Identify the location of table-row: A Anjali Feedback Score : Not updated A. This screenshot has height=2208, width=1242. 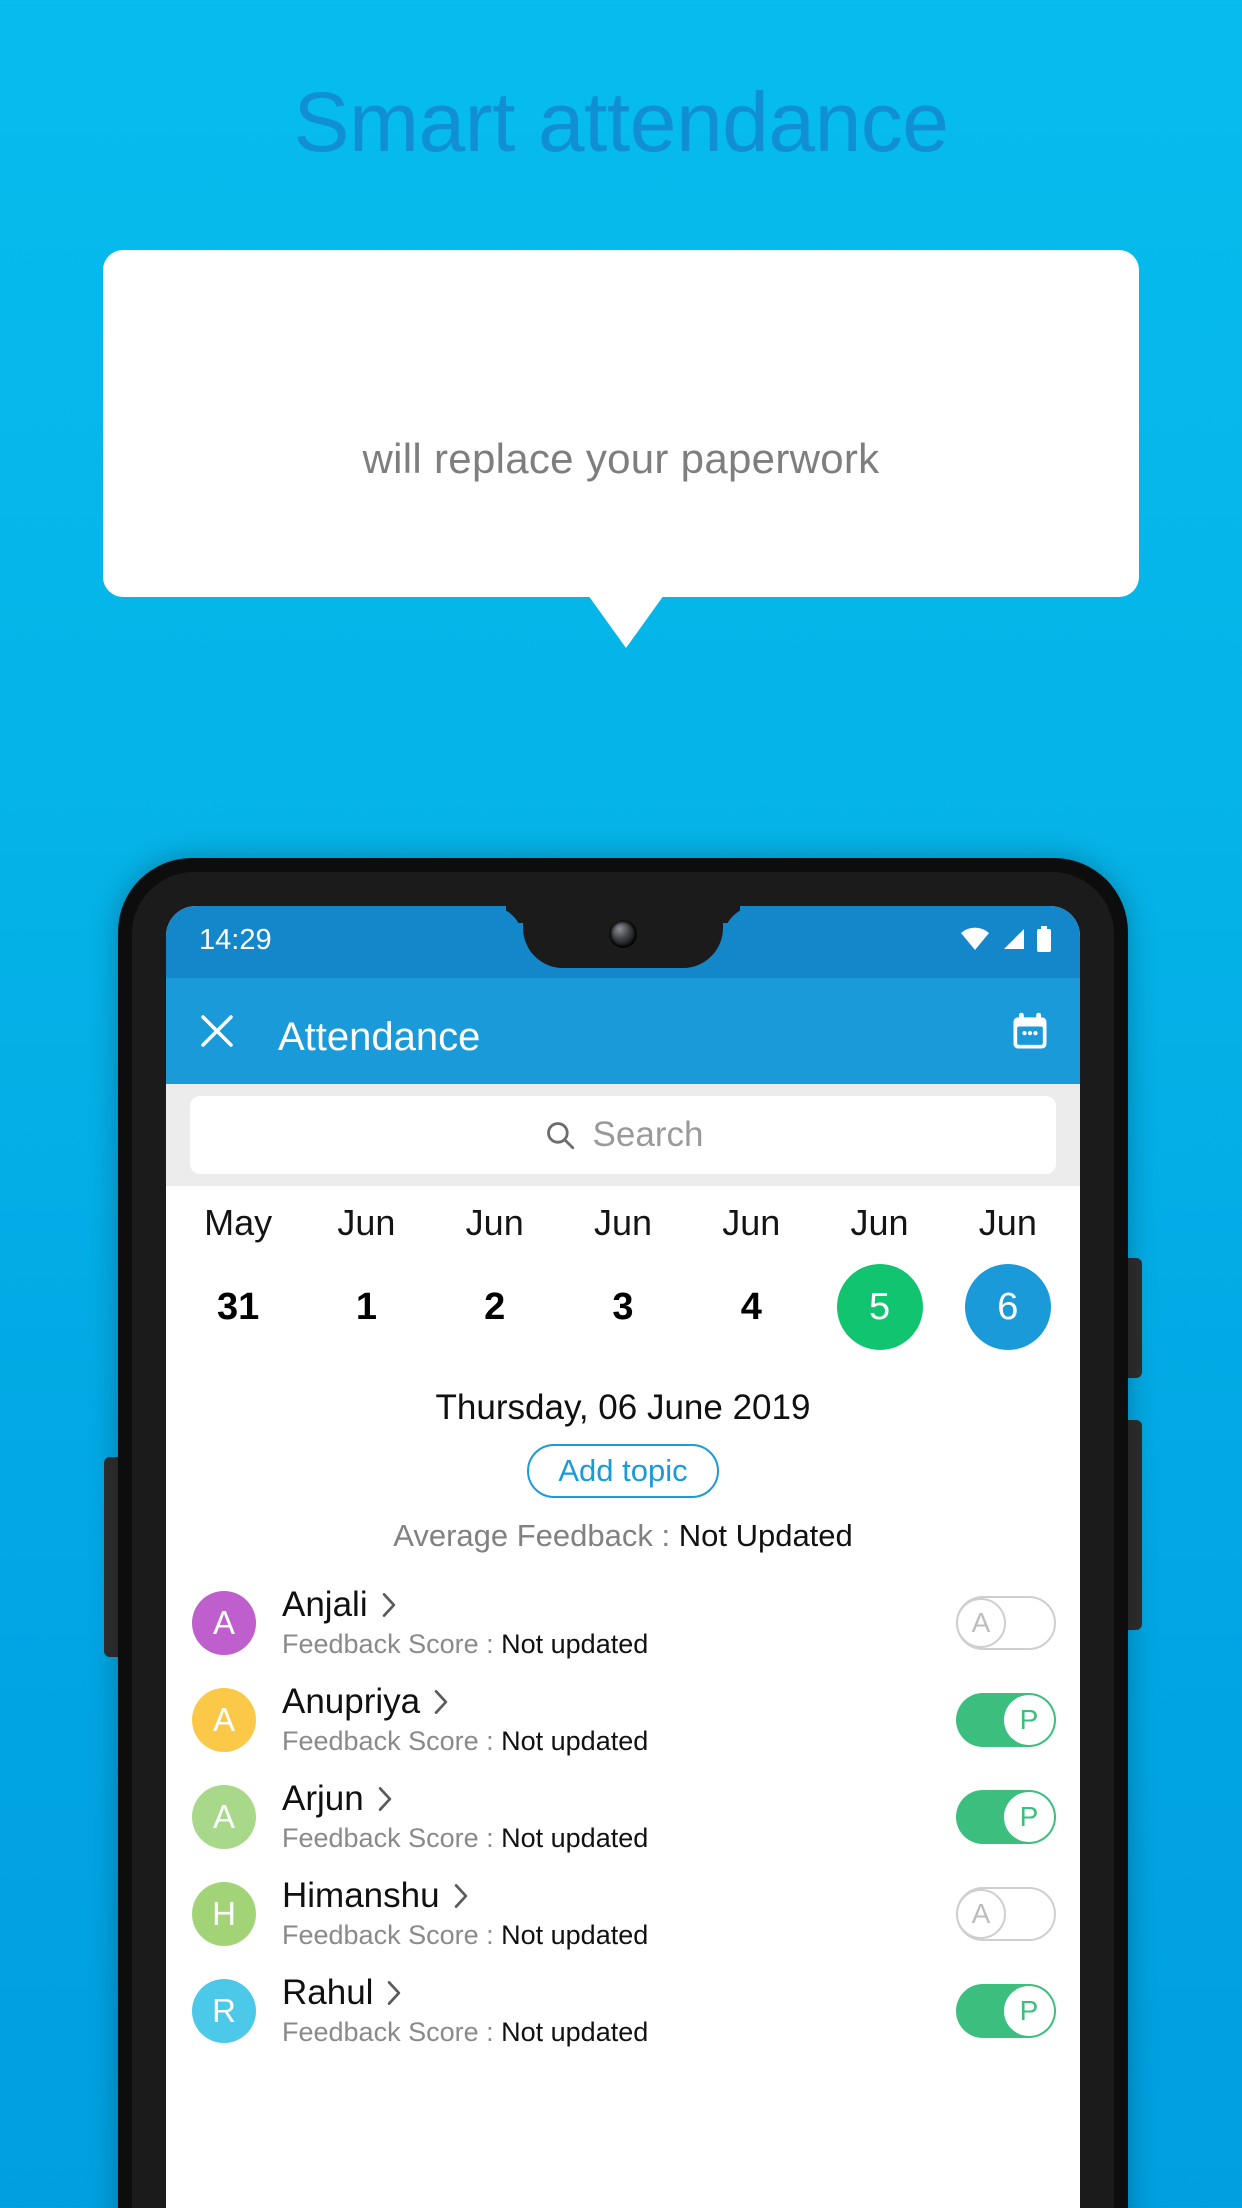
(623, 1622).